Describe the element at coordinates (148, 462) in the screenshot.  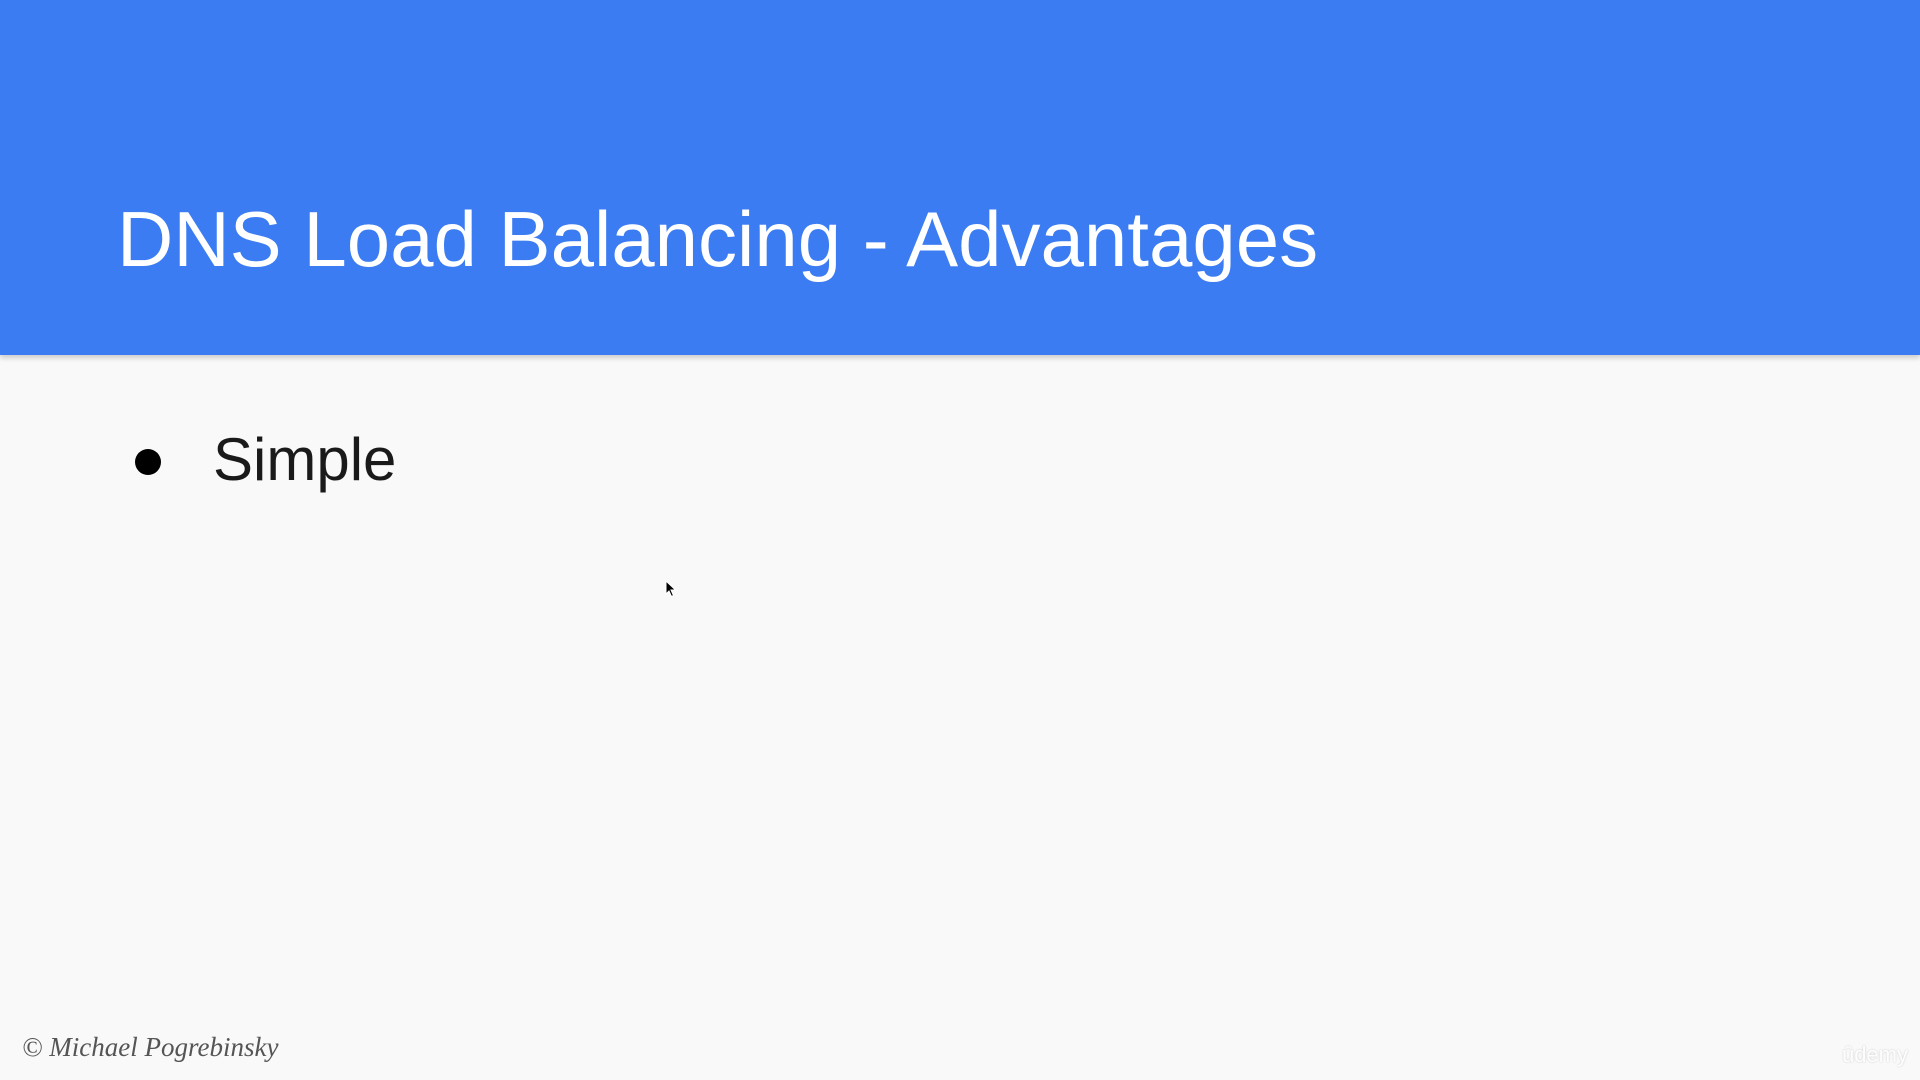
I see `bullet-icon` at that location.